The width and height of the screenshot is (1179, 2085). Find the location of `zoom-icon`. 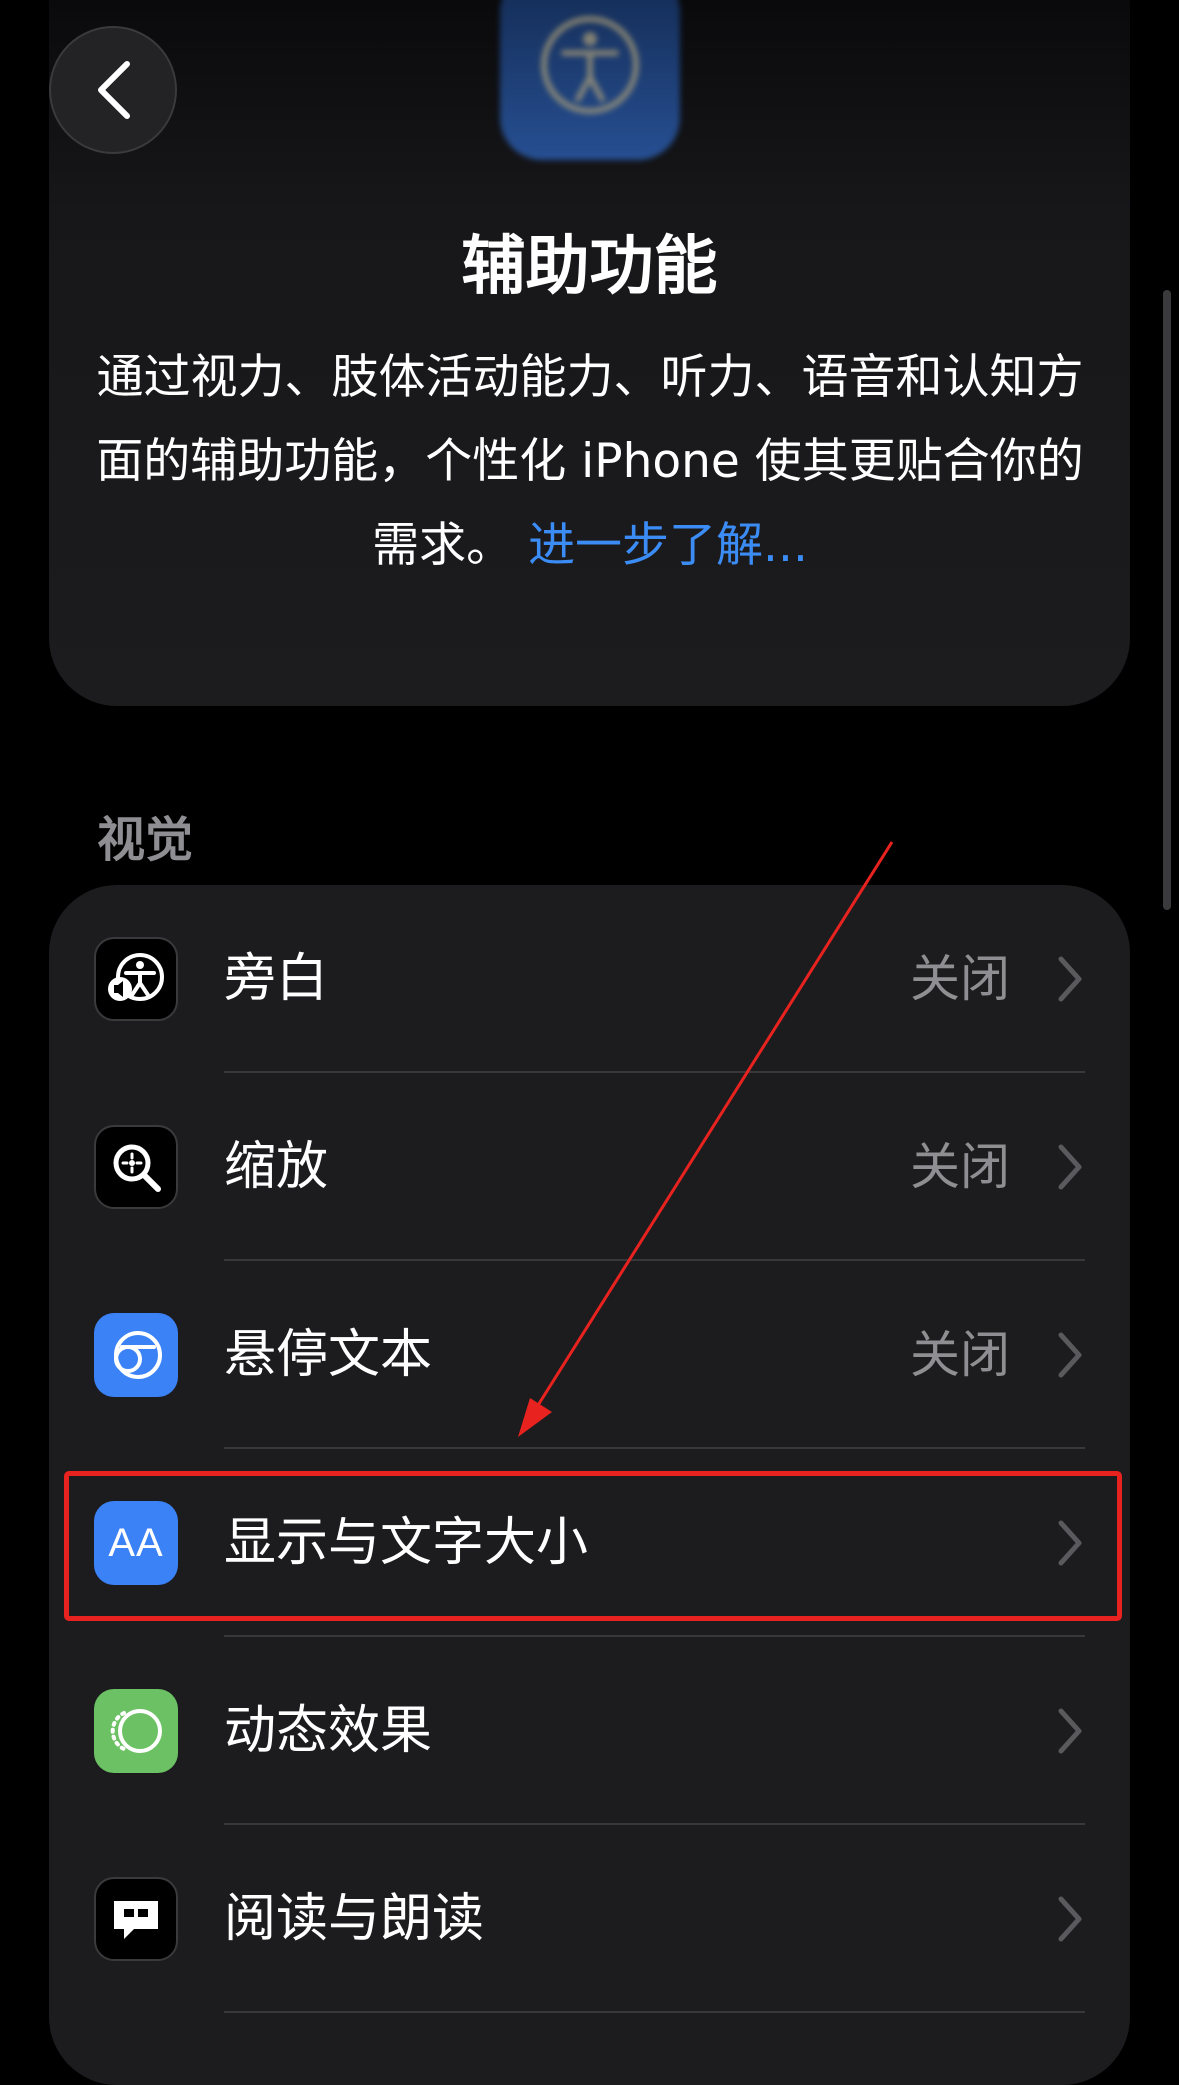

zoom-icon is located at coordinates (136, 1167).